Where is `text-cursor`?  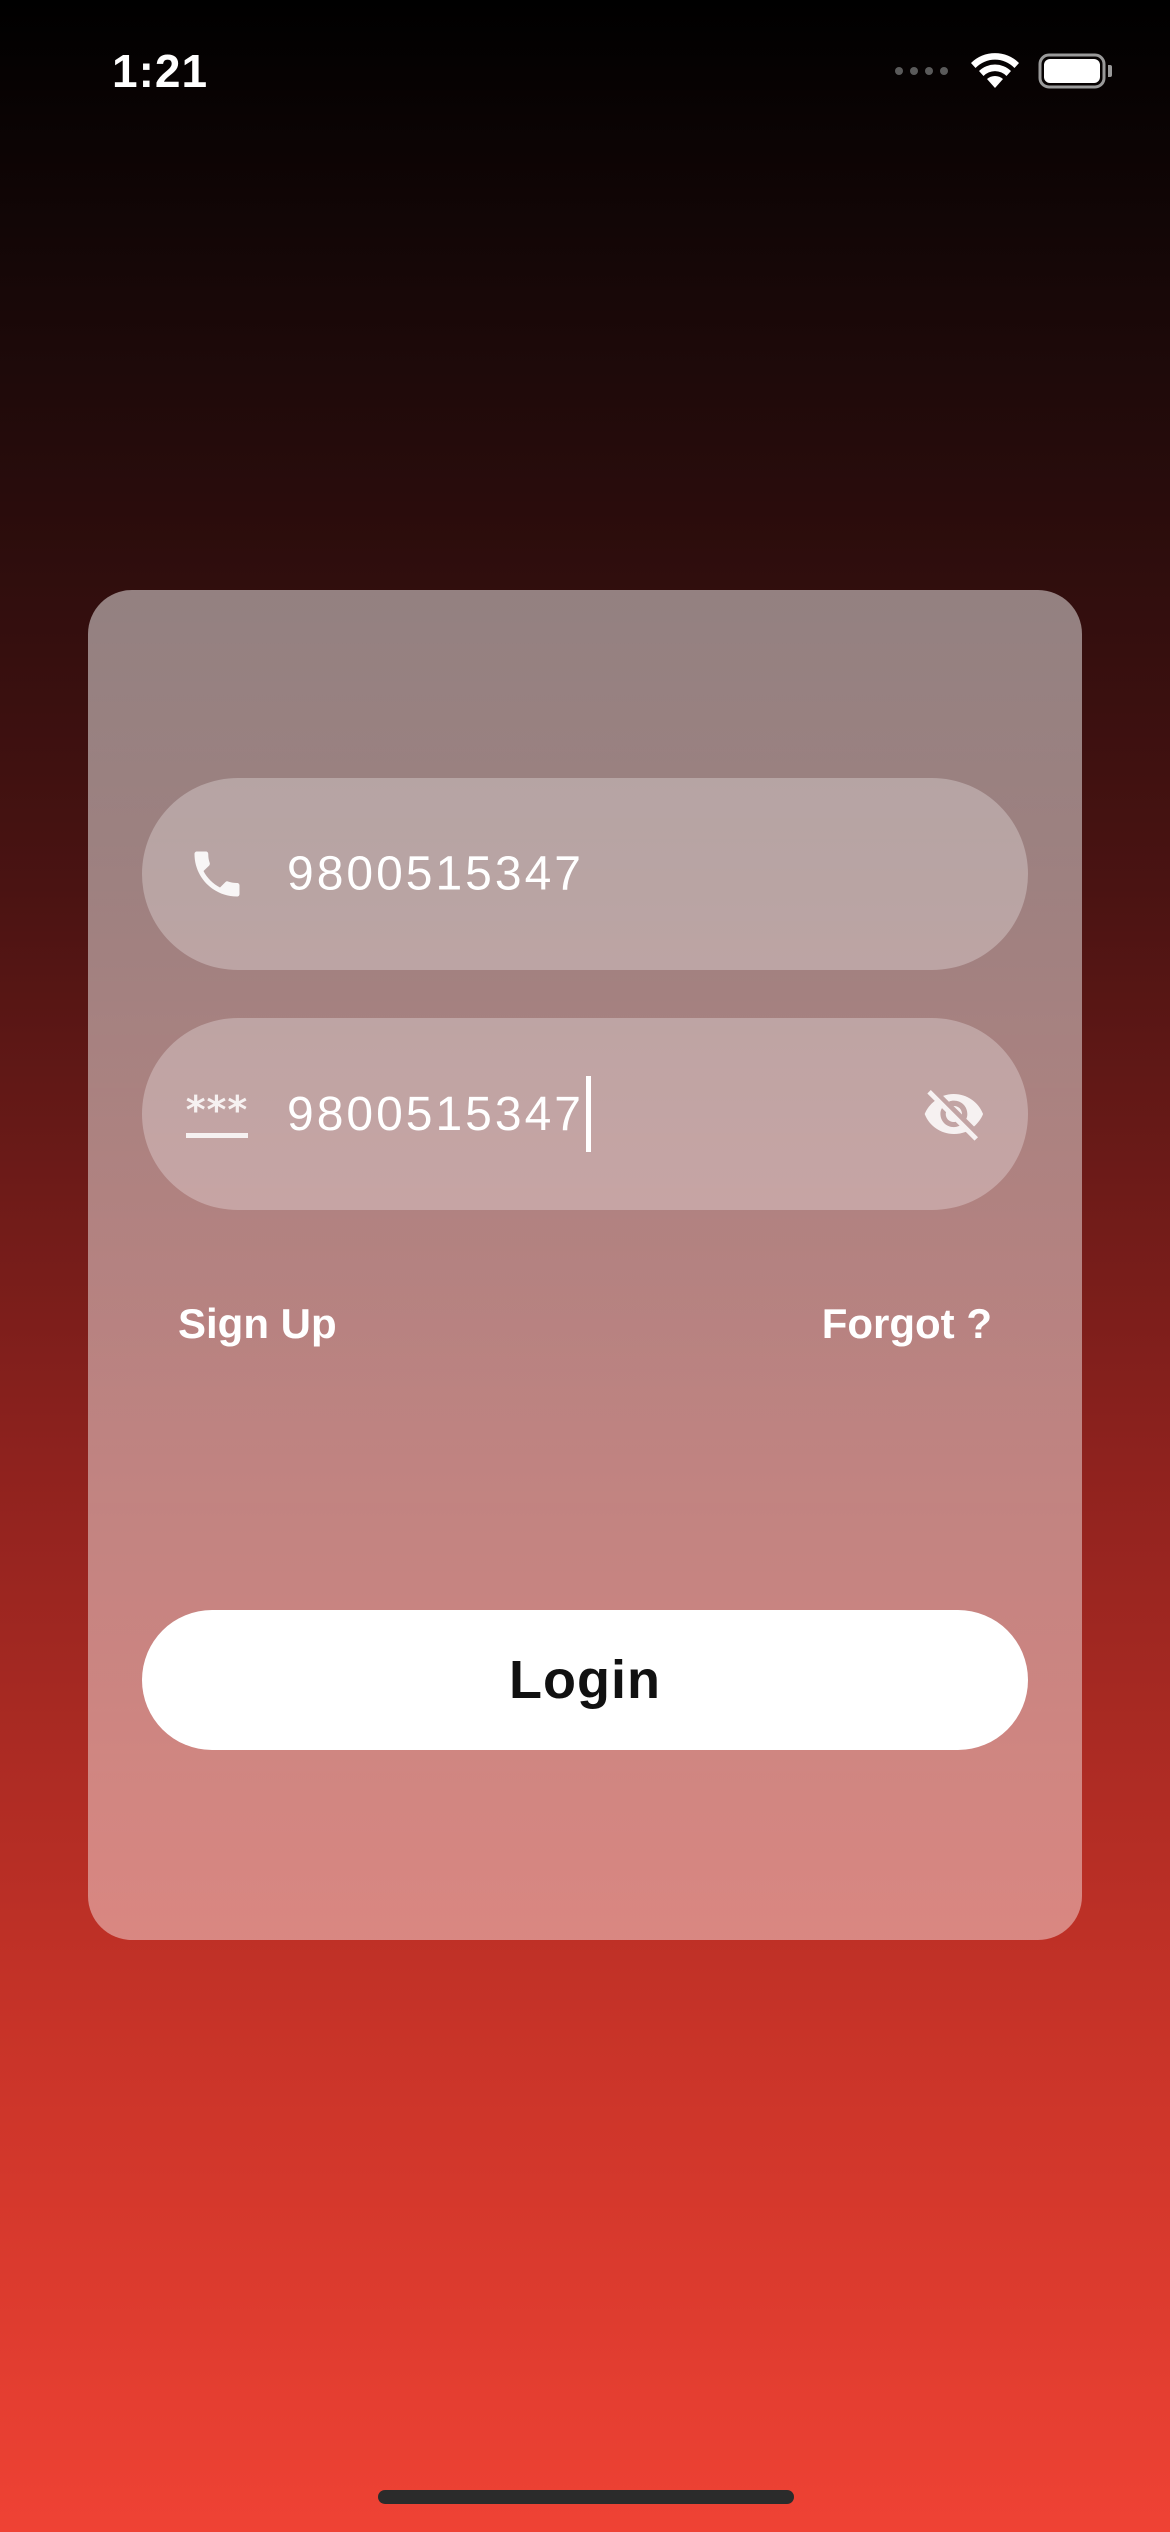 text-cursor is located at coordinates (588, 1114).